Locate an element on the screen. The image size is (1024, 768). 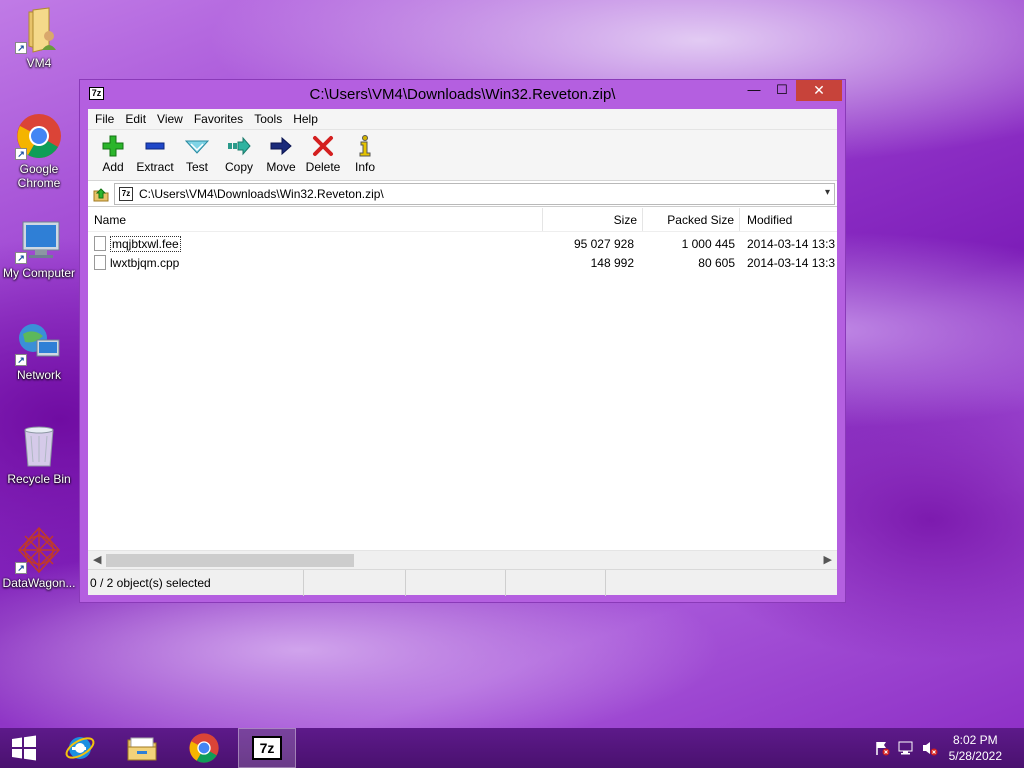
zip-archive-icon: 7z is located at coordinates (126, 193).